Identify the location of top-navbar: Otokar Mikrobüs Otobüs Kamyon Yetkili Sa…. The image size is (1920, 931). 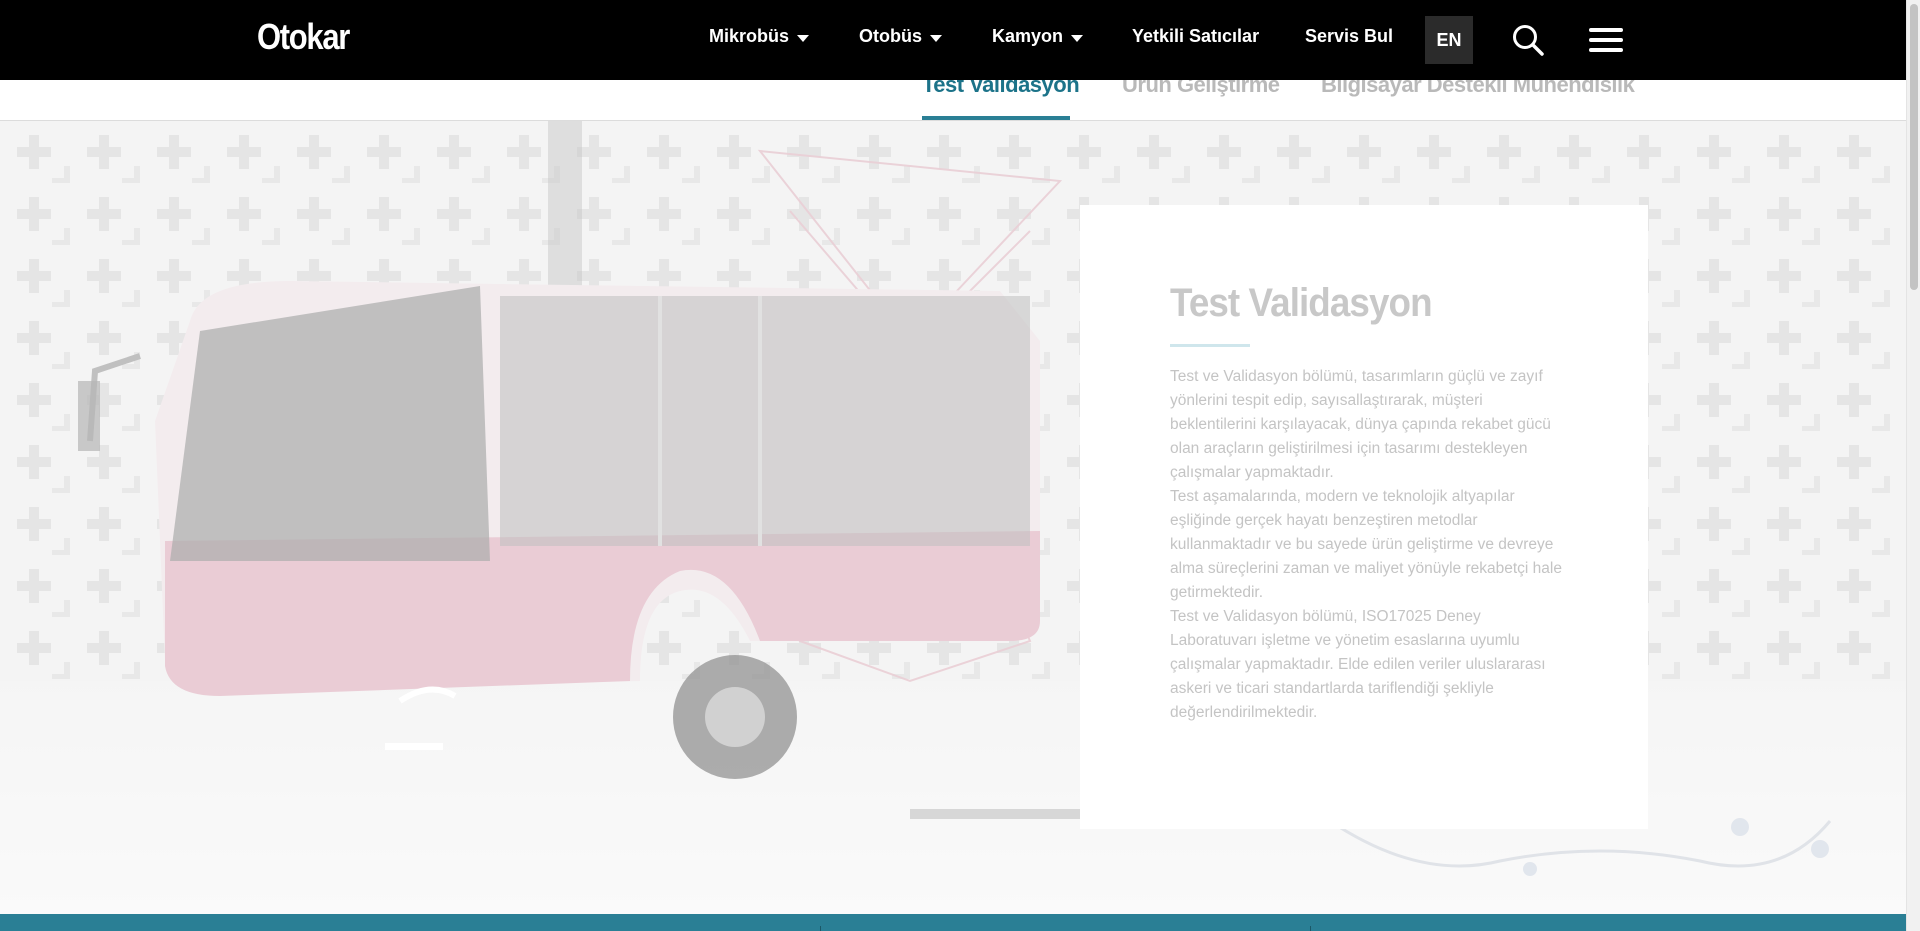
(953, 40).